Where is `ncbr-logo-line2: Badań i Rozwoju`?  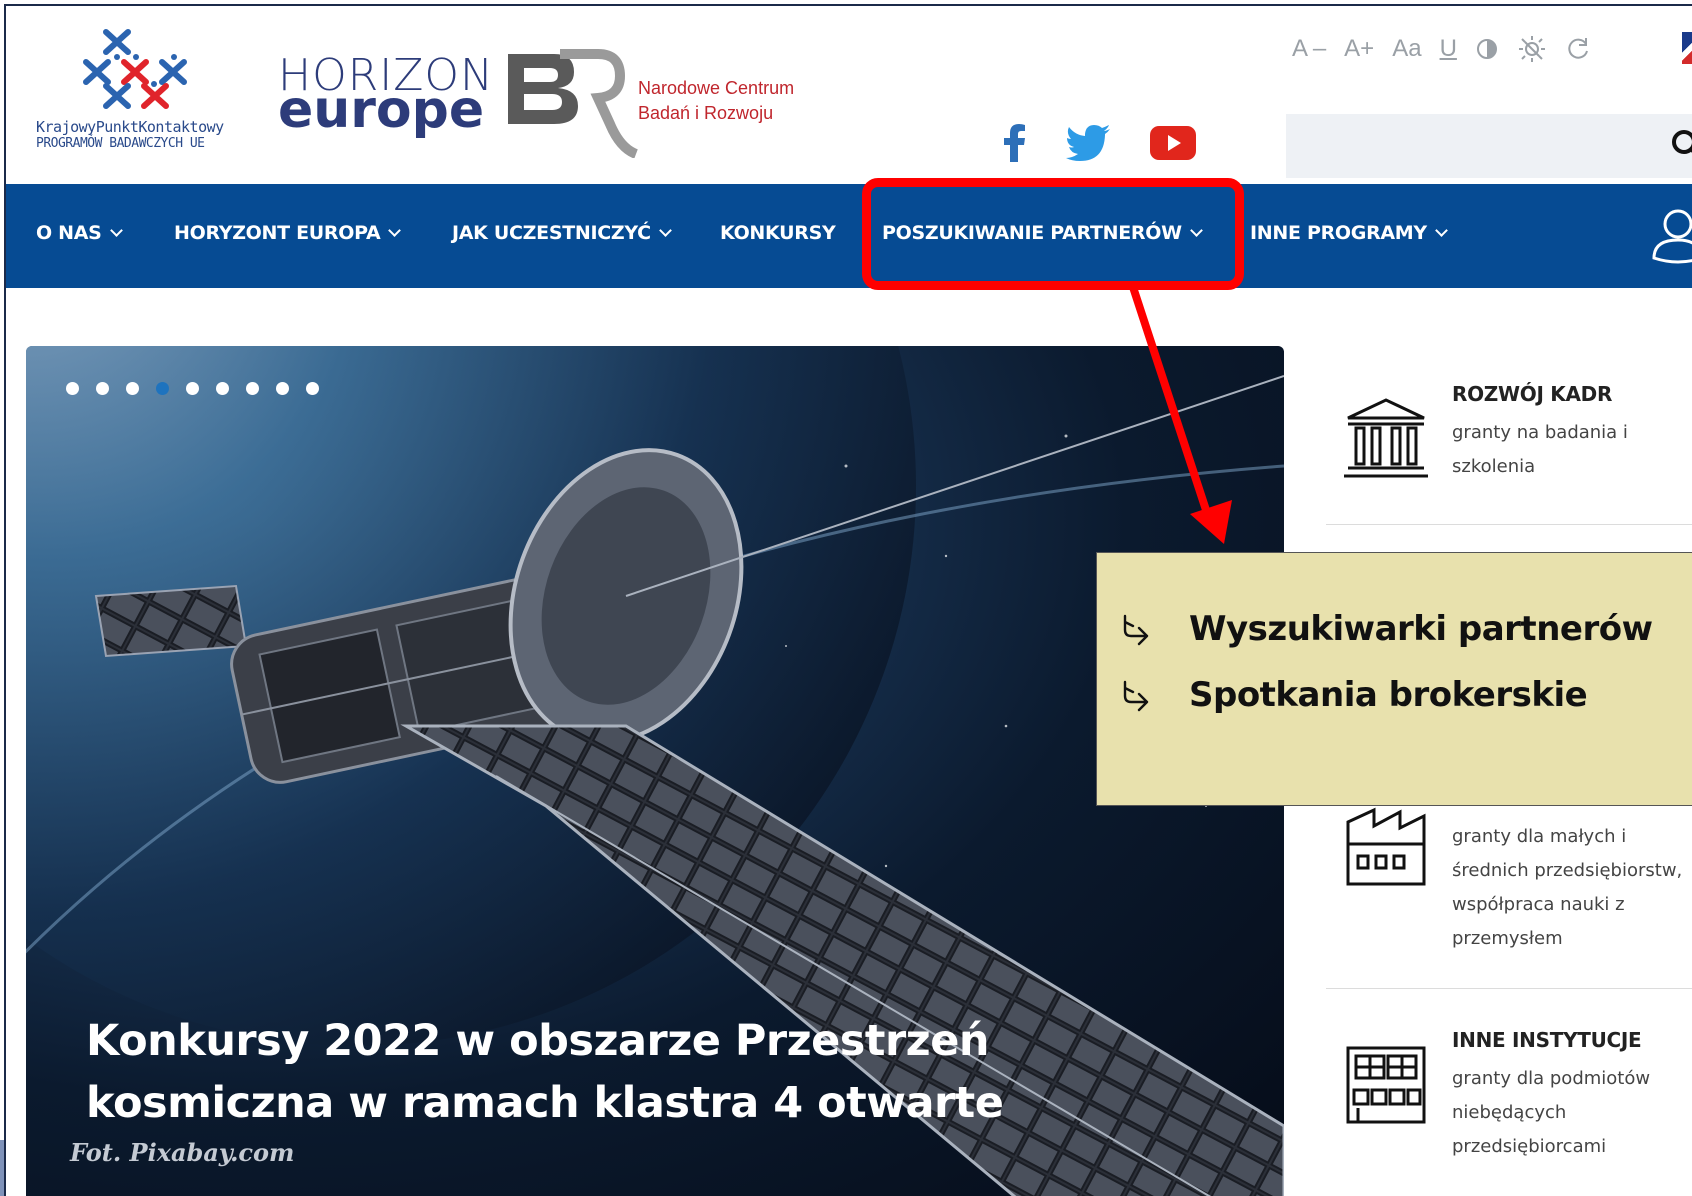
ncbr-logo-line2: Badań i Rozwoju is located at coordinates (706, 113).